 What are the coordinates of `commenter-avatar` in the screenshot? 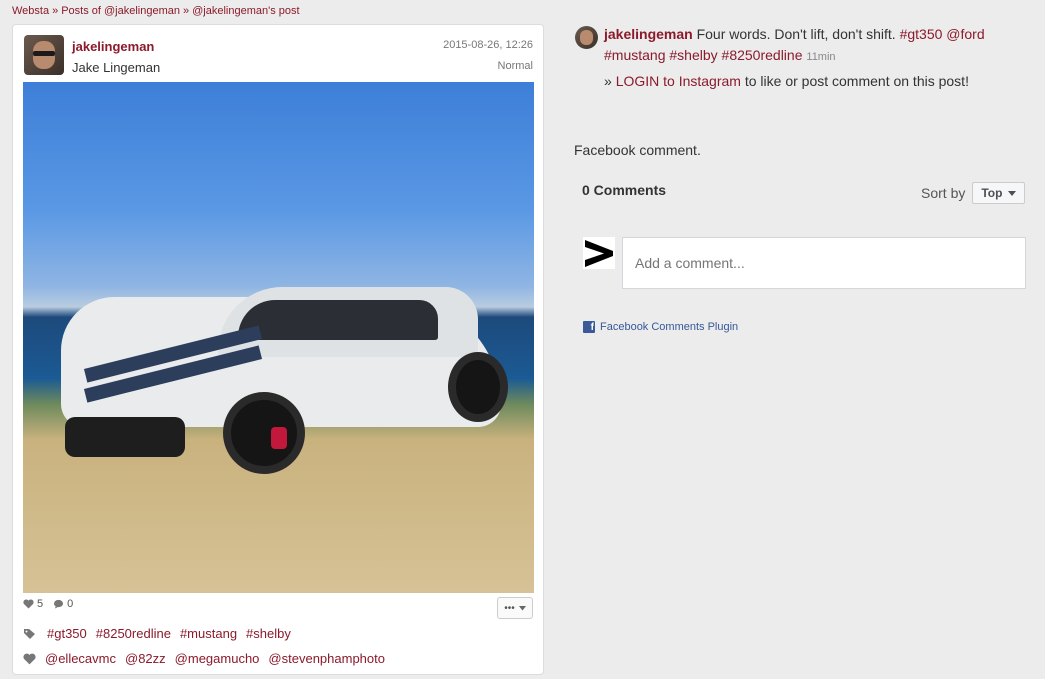 It's located at (599, 253).